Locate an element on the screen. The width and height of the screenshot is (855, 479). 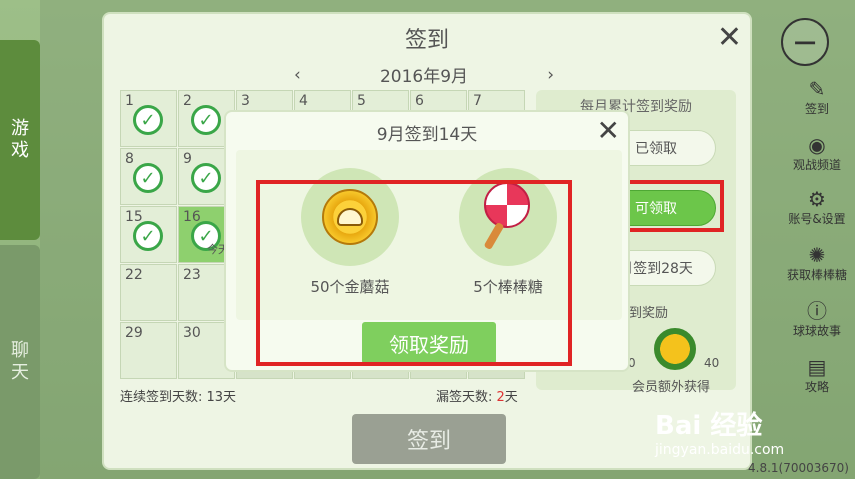
missed-prefix: 漏签天数: is located at coordinates (466, 397).